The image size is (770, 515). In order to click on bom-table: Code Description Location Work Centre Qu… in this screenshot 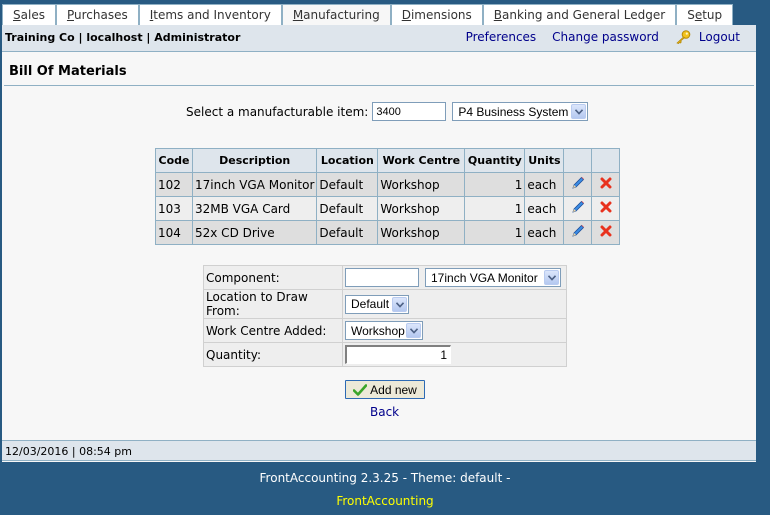, I will do `click(388, 196)`.